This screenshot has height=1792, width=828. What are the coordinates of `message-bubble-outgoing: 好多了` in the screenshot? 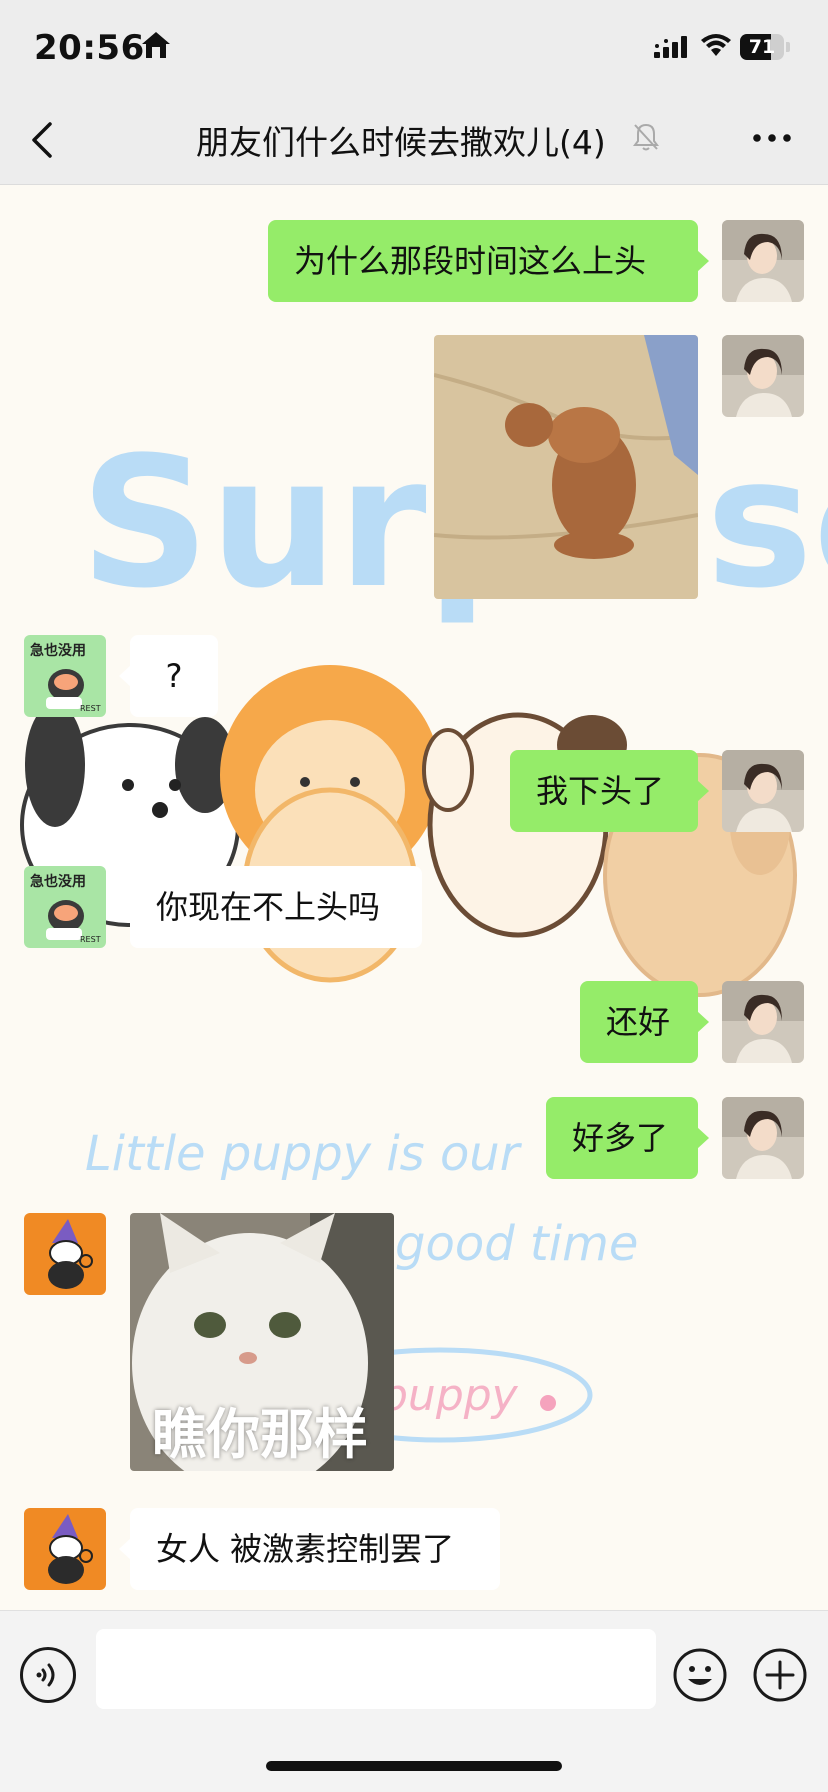 It's located at (627, 1138).